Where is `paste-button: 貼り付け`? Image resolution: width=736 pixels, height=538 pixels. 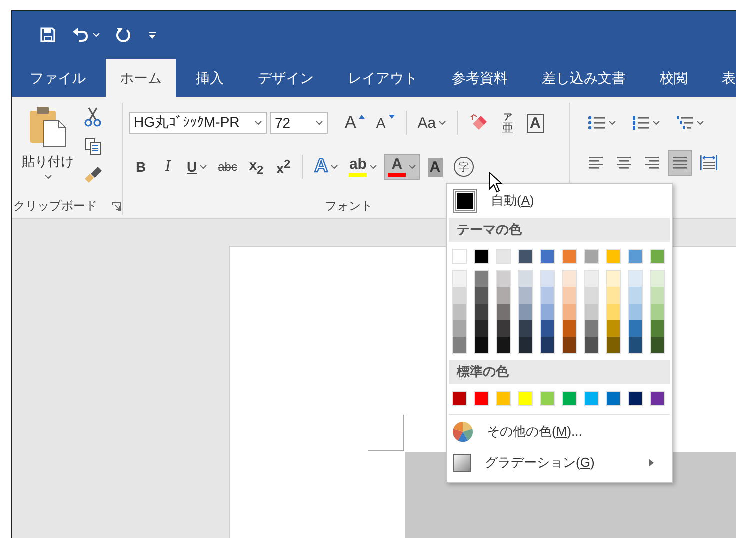 paste-button: 貼り付け is located at coordinates (48, 150).